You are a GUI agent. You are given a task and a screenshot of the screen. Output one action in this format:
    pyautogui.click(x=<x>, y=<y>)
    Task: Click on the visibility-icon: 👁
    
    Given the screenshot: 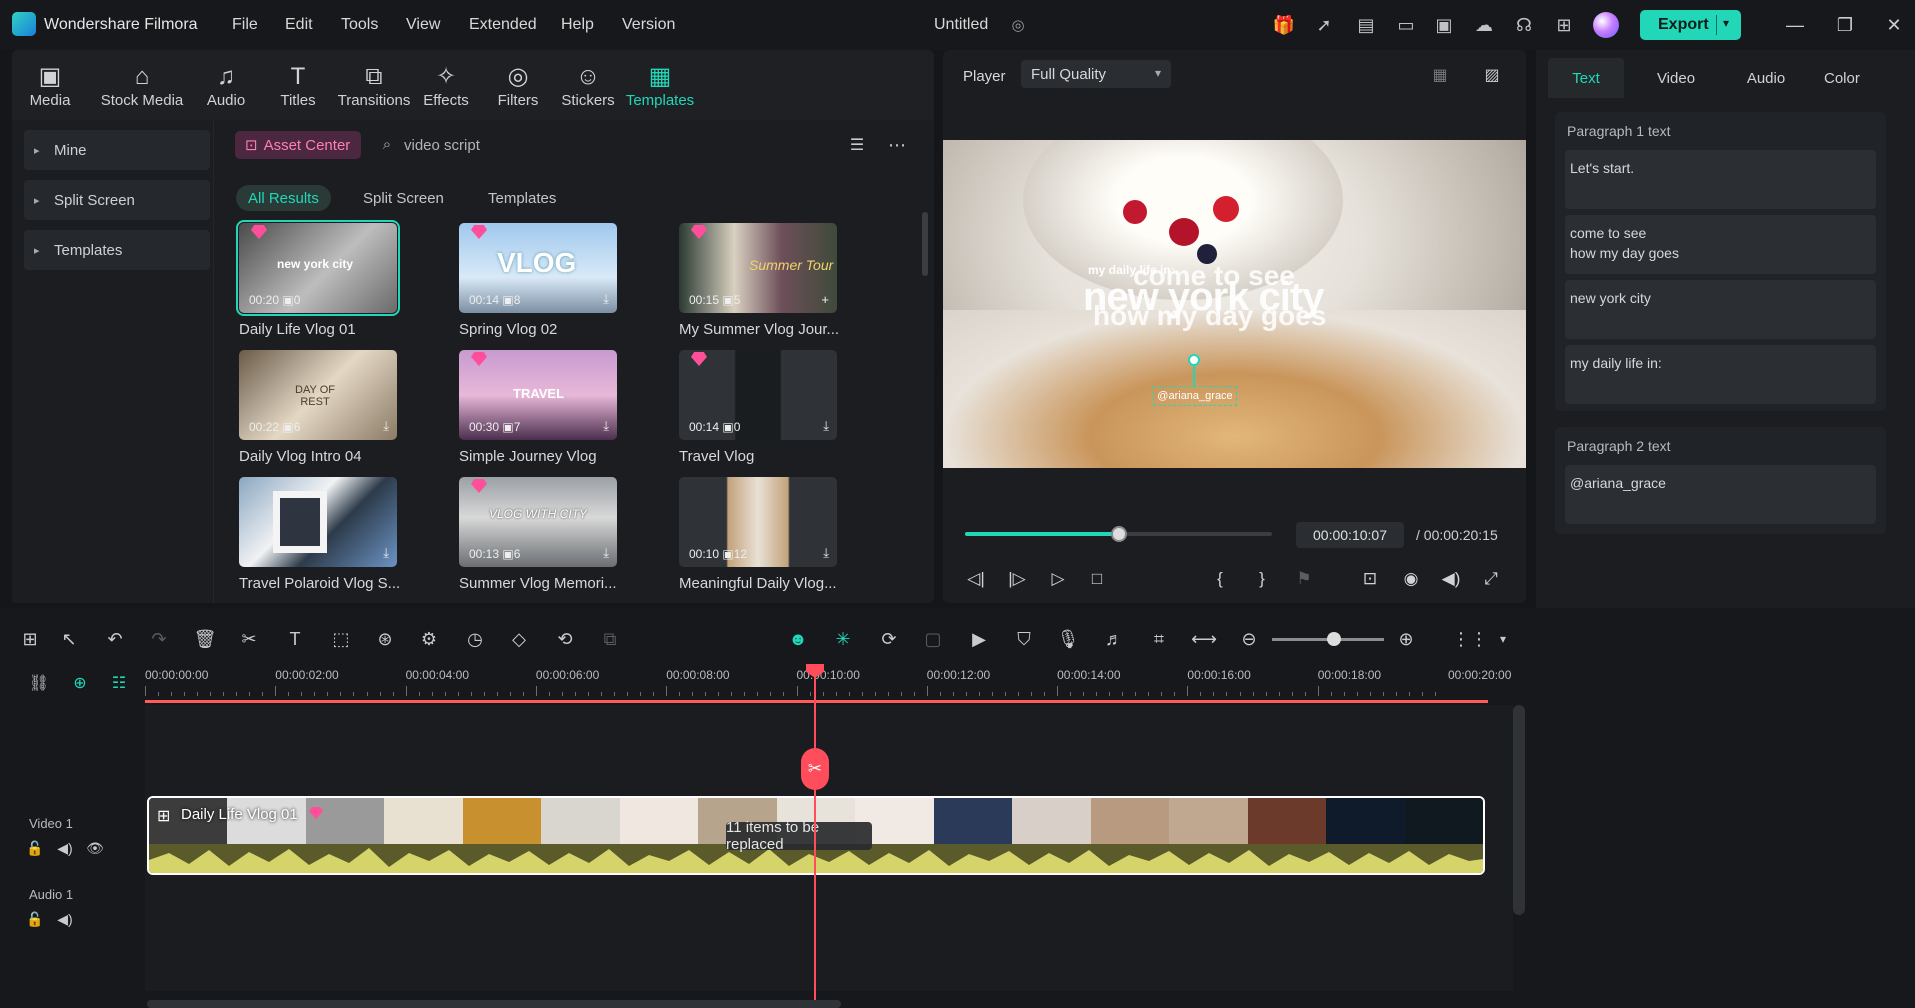 What is the action you would take?
    pyautogui.click(x=95, y=848)
    